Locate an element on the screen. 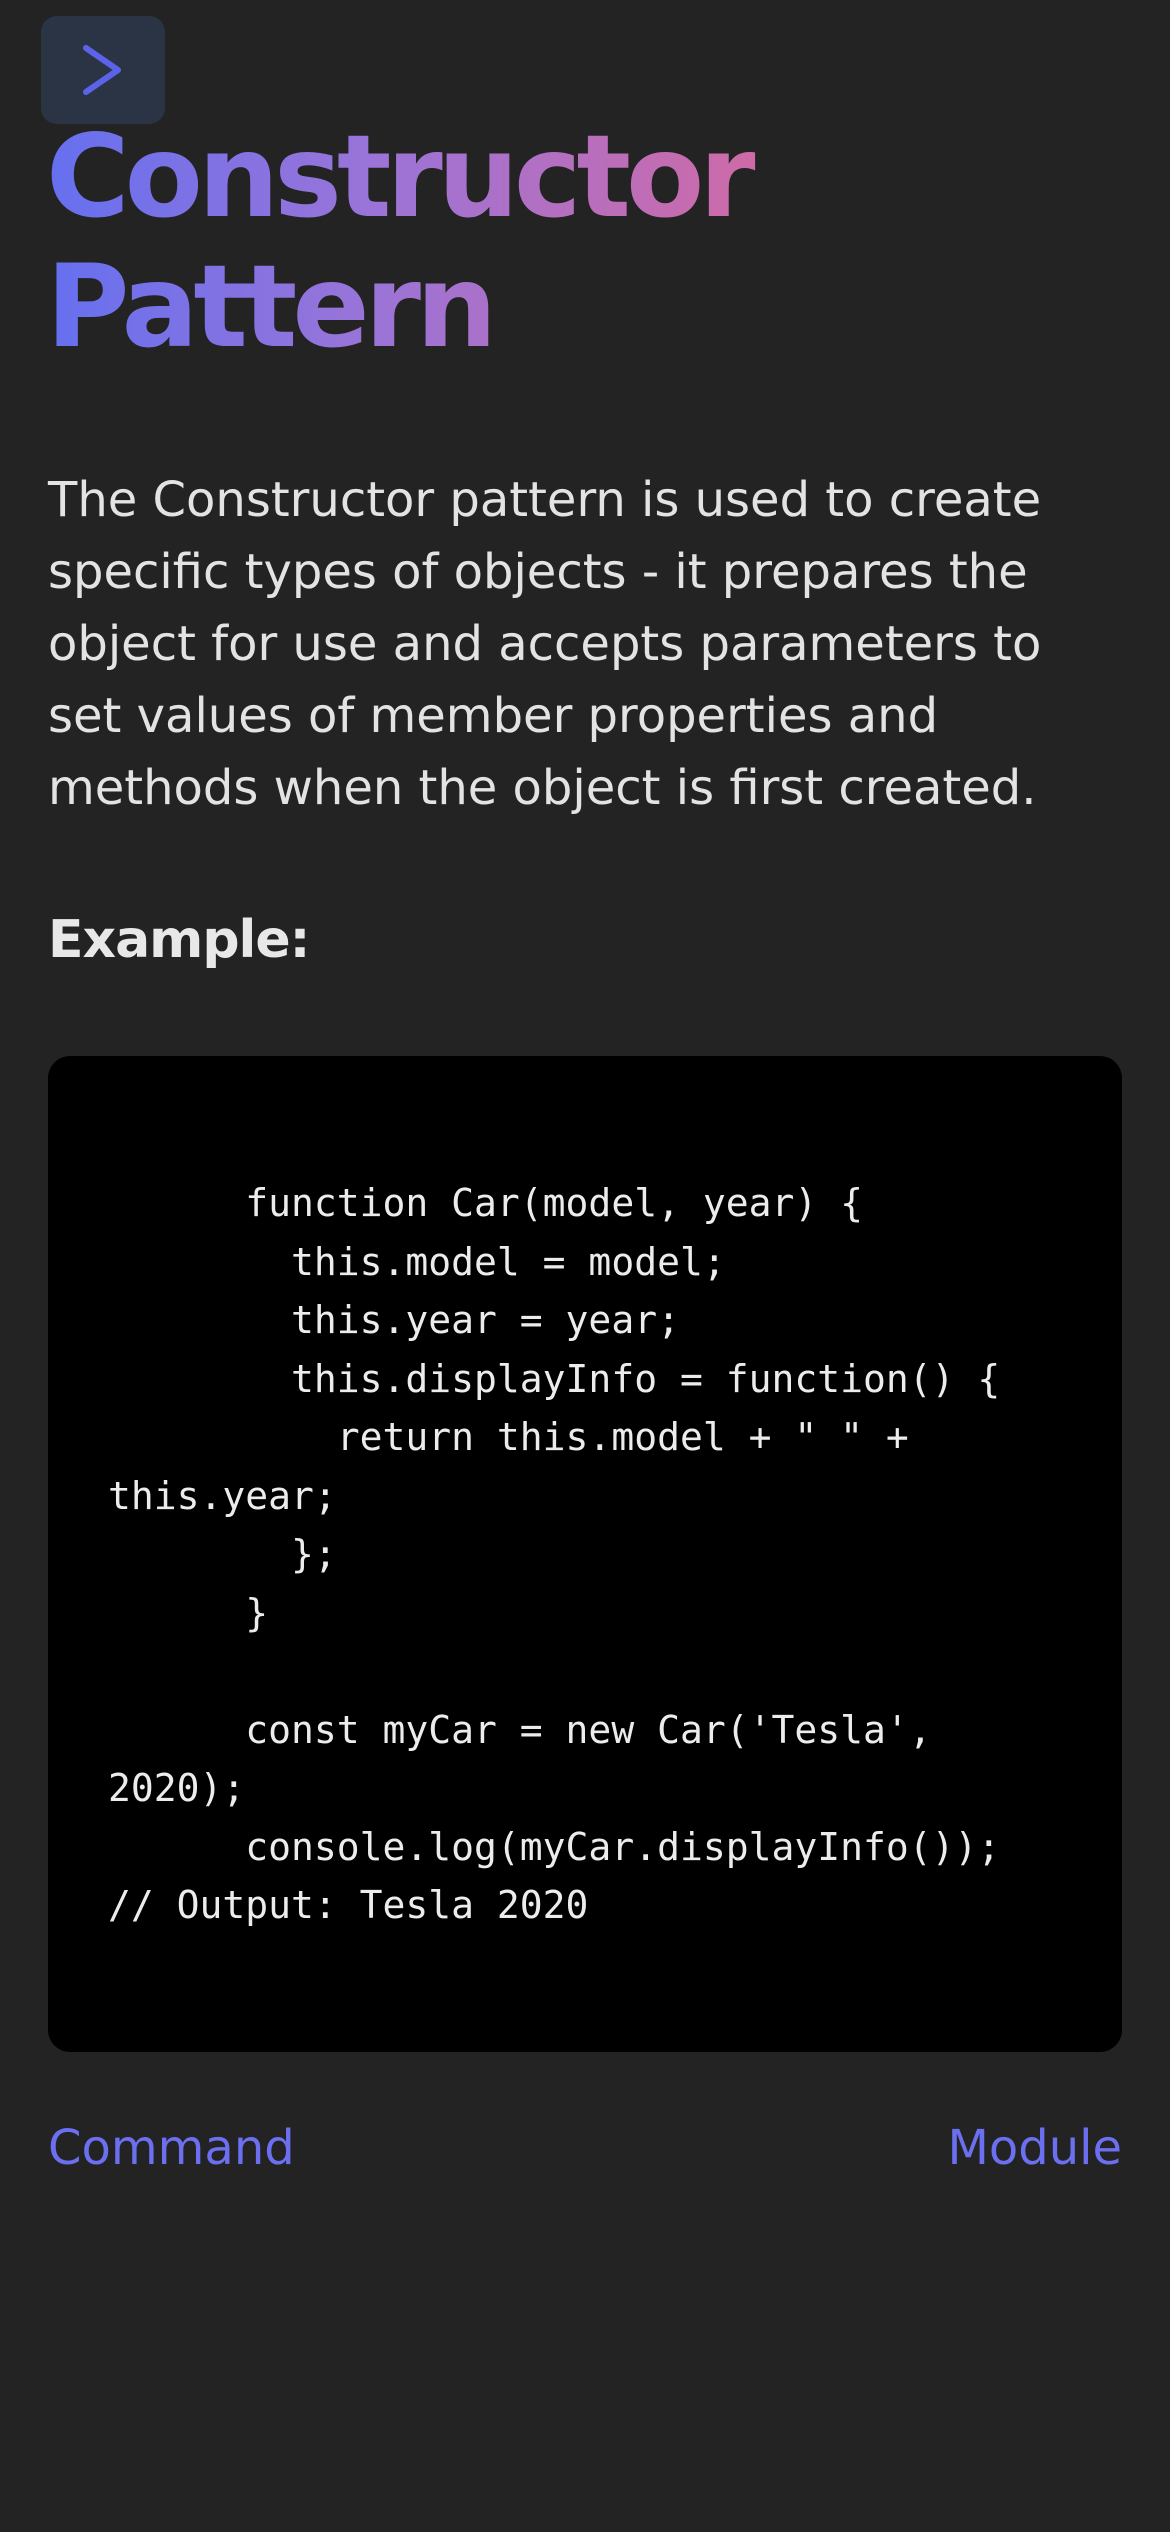 This screenshot has height=2532, width=1170. menu-toggle-button is located at coordinates (103, 70).